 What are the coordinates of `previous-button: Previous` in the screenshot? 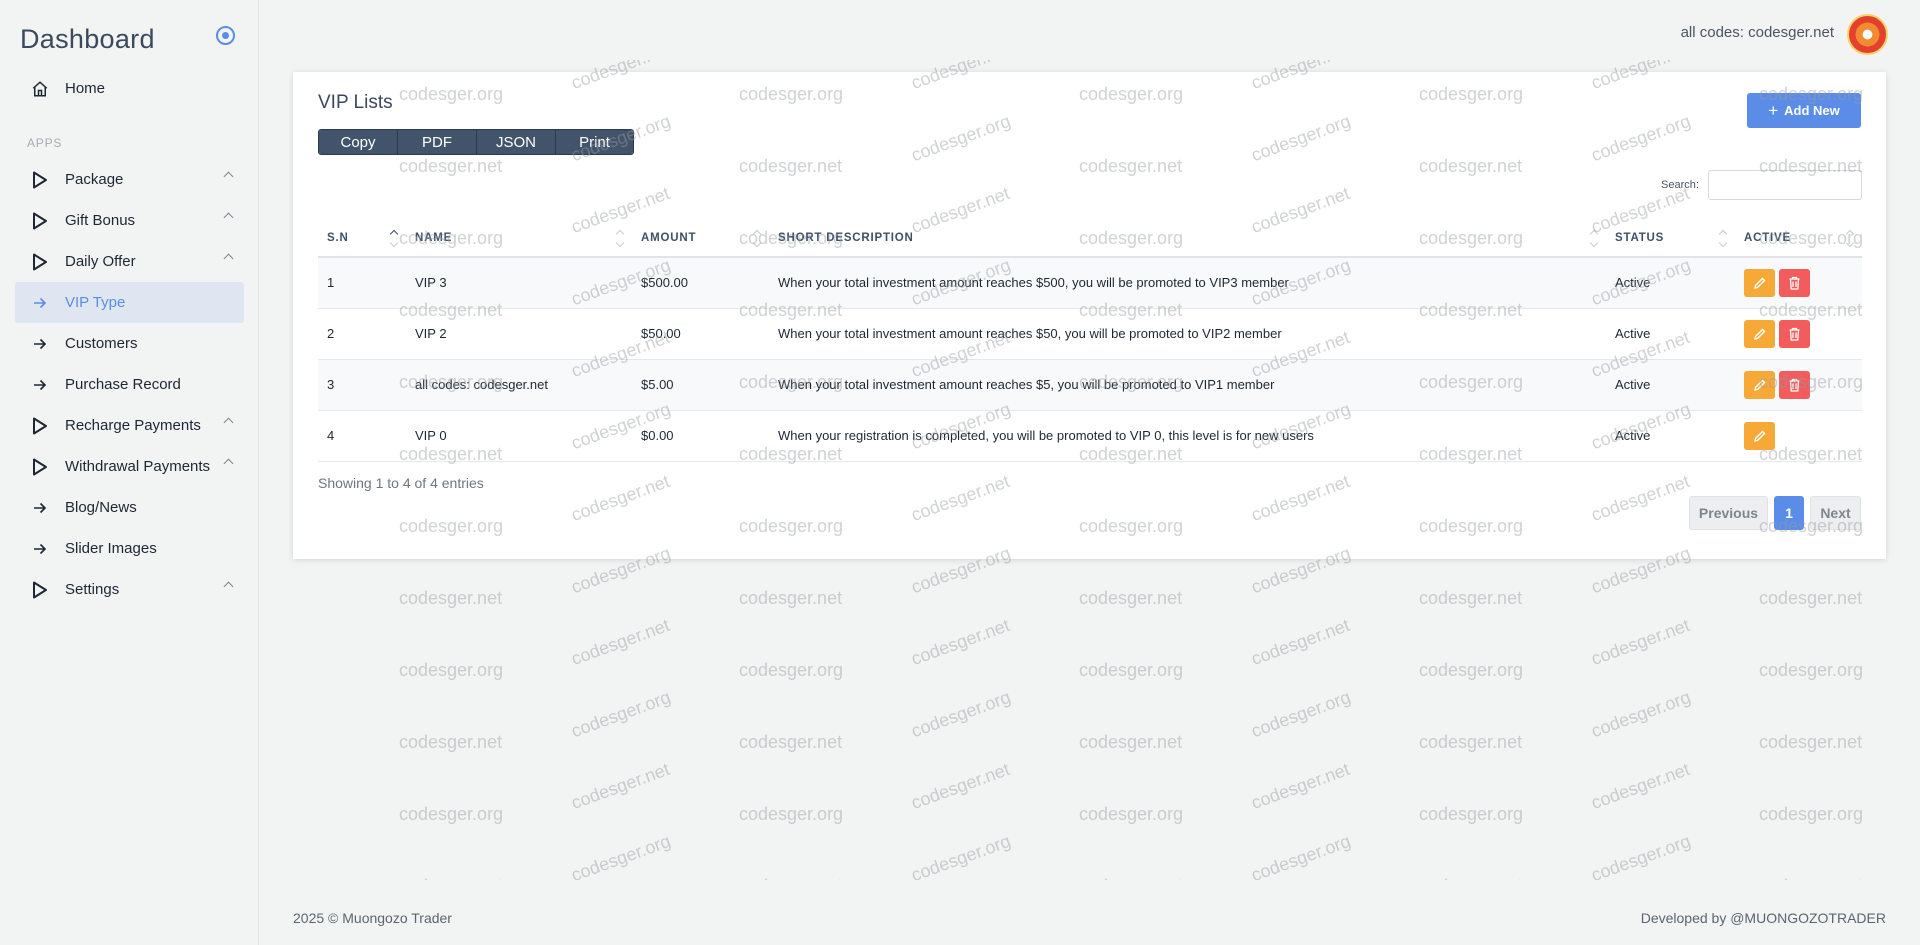 It's located at (1728, 513).